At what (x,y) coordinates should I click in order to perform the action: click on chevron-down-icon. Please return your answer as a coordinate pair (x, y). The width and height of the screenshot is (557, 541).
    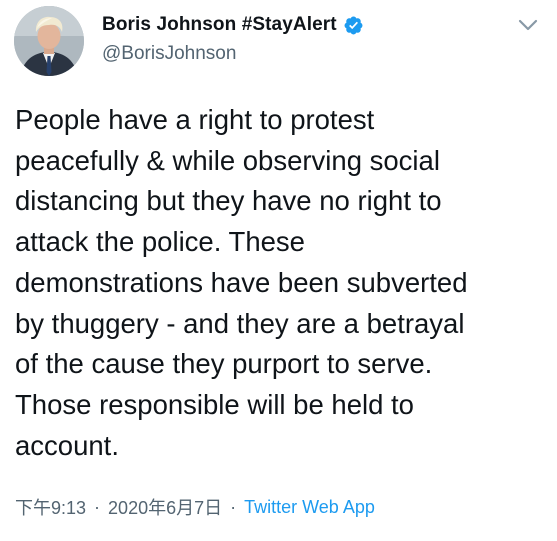
    Looking at the image, I should click on (528, 25).